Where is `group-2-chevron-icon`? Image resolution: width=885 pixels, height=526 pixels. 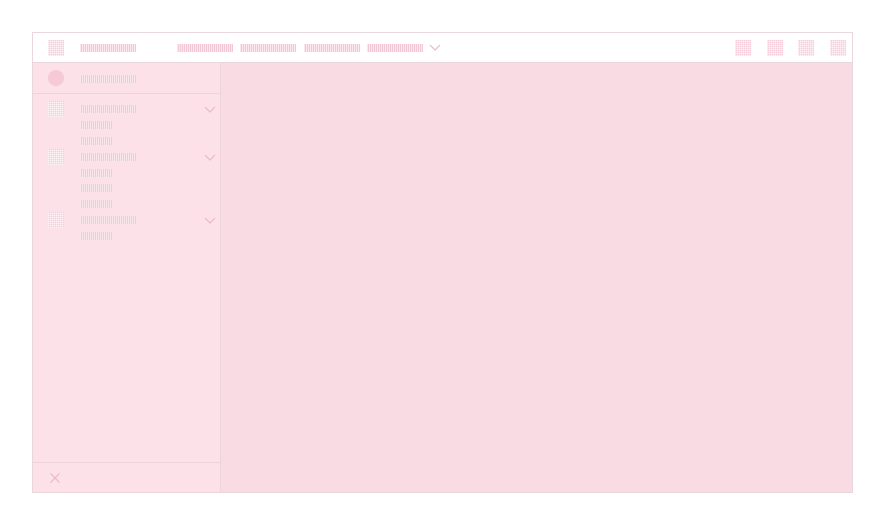 group-2-chevron-icon is located at coordinates (210, 158).